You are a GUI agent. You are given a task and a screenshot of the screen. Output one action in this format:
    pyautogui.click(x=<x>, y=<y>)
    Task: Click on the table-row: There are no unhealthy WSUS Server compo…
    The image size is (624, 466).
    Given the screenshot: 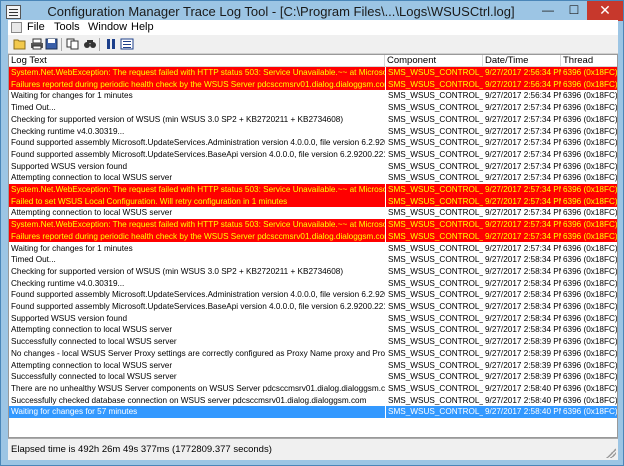 What is the action you would take?
    pyautogui.click(x=313, y=388)
    